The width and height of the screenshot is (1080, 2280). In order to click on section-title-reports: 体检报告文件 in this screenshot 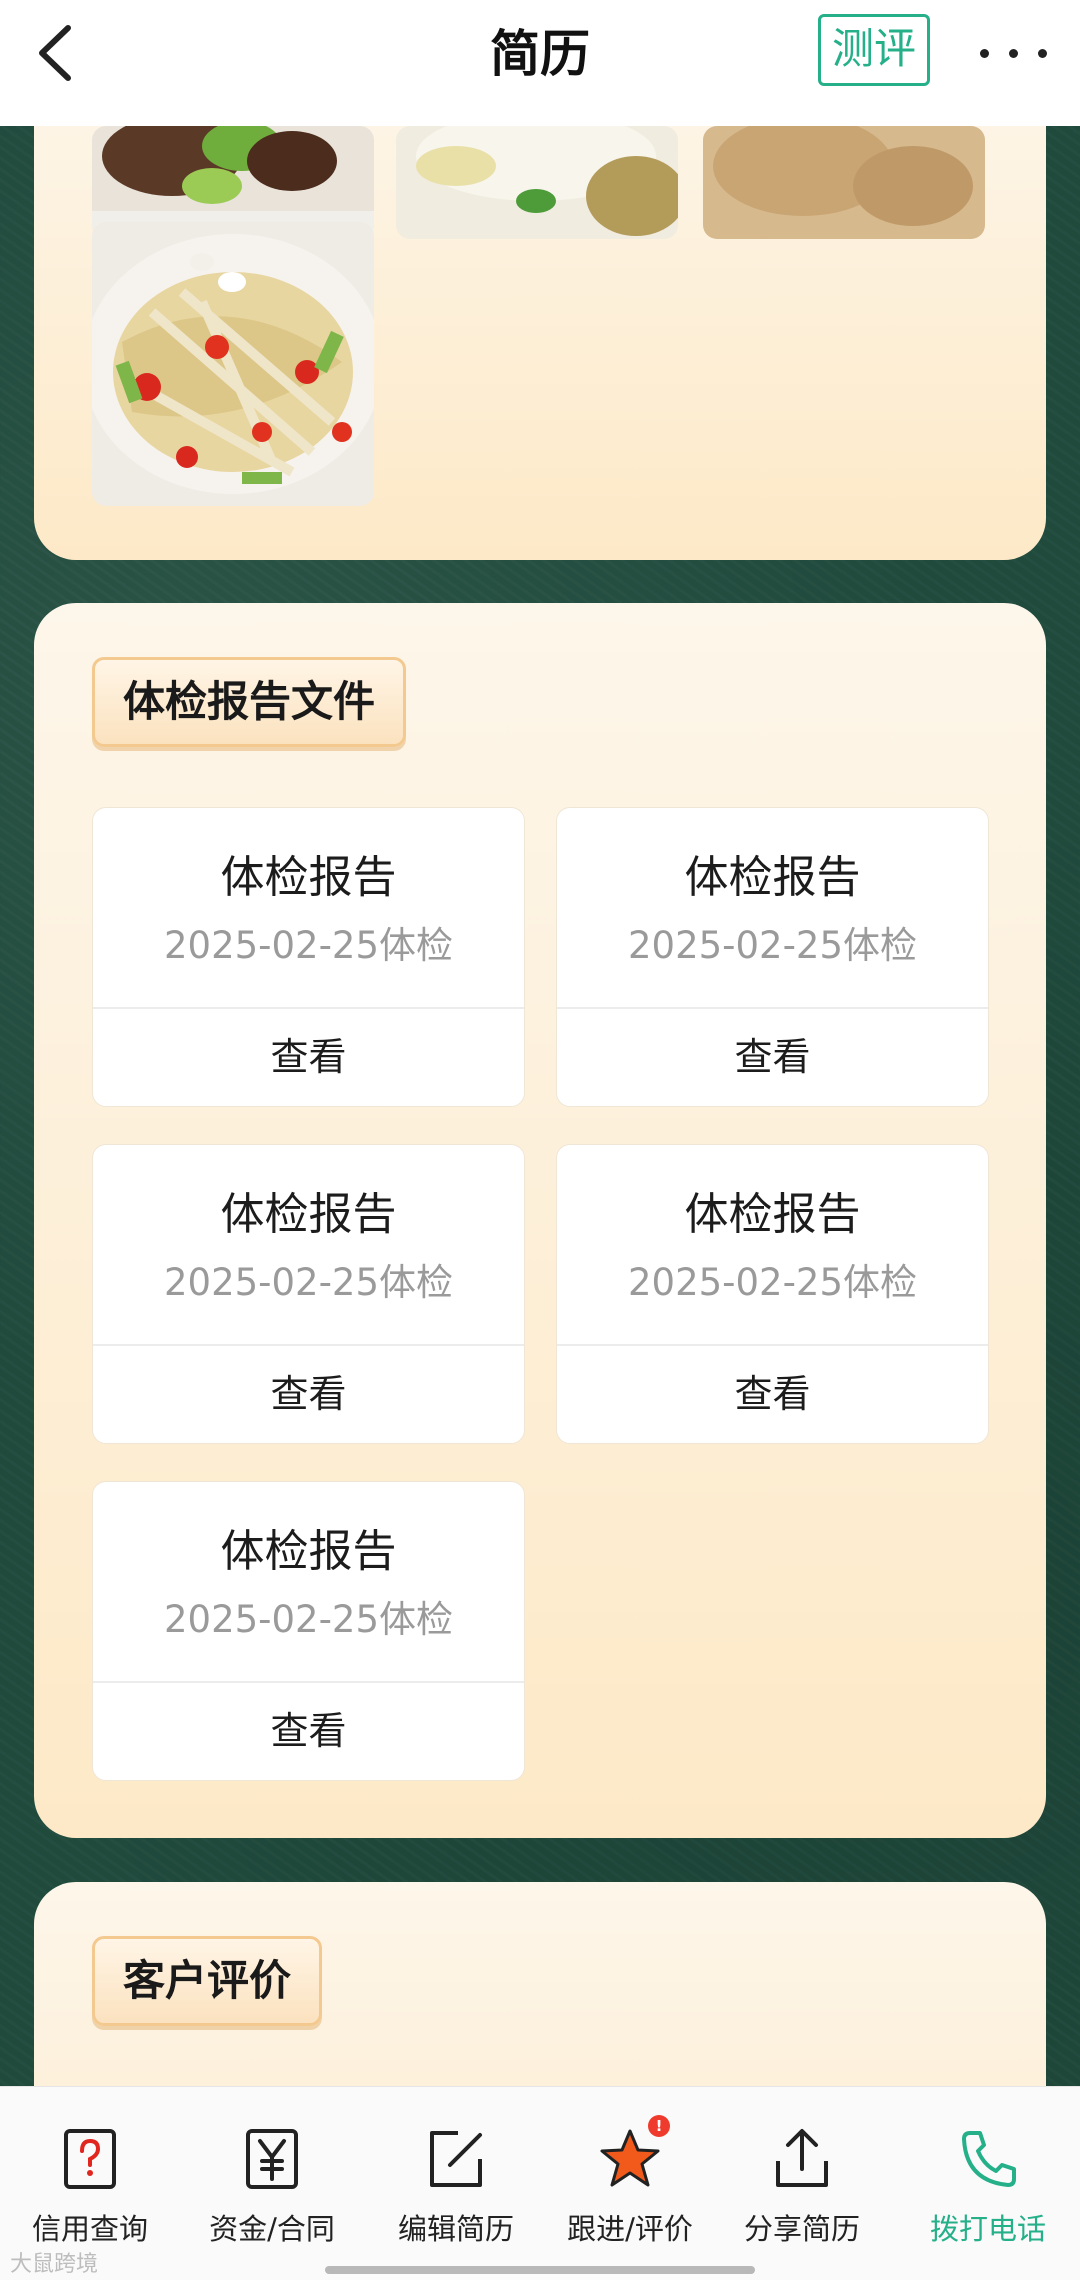, I will do `click(249, 702)`.